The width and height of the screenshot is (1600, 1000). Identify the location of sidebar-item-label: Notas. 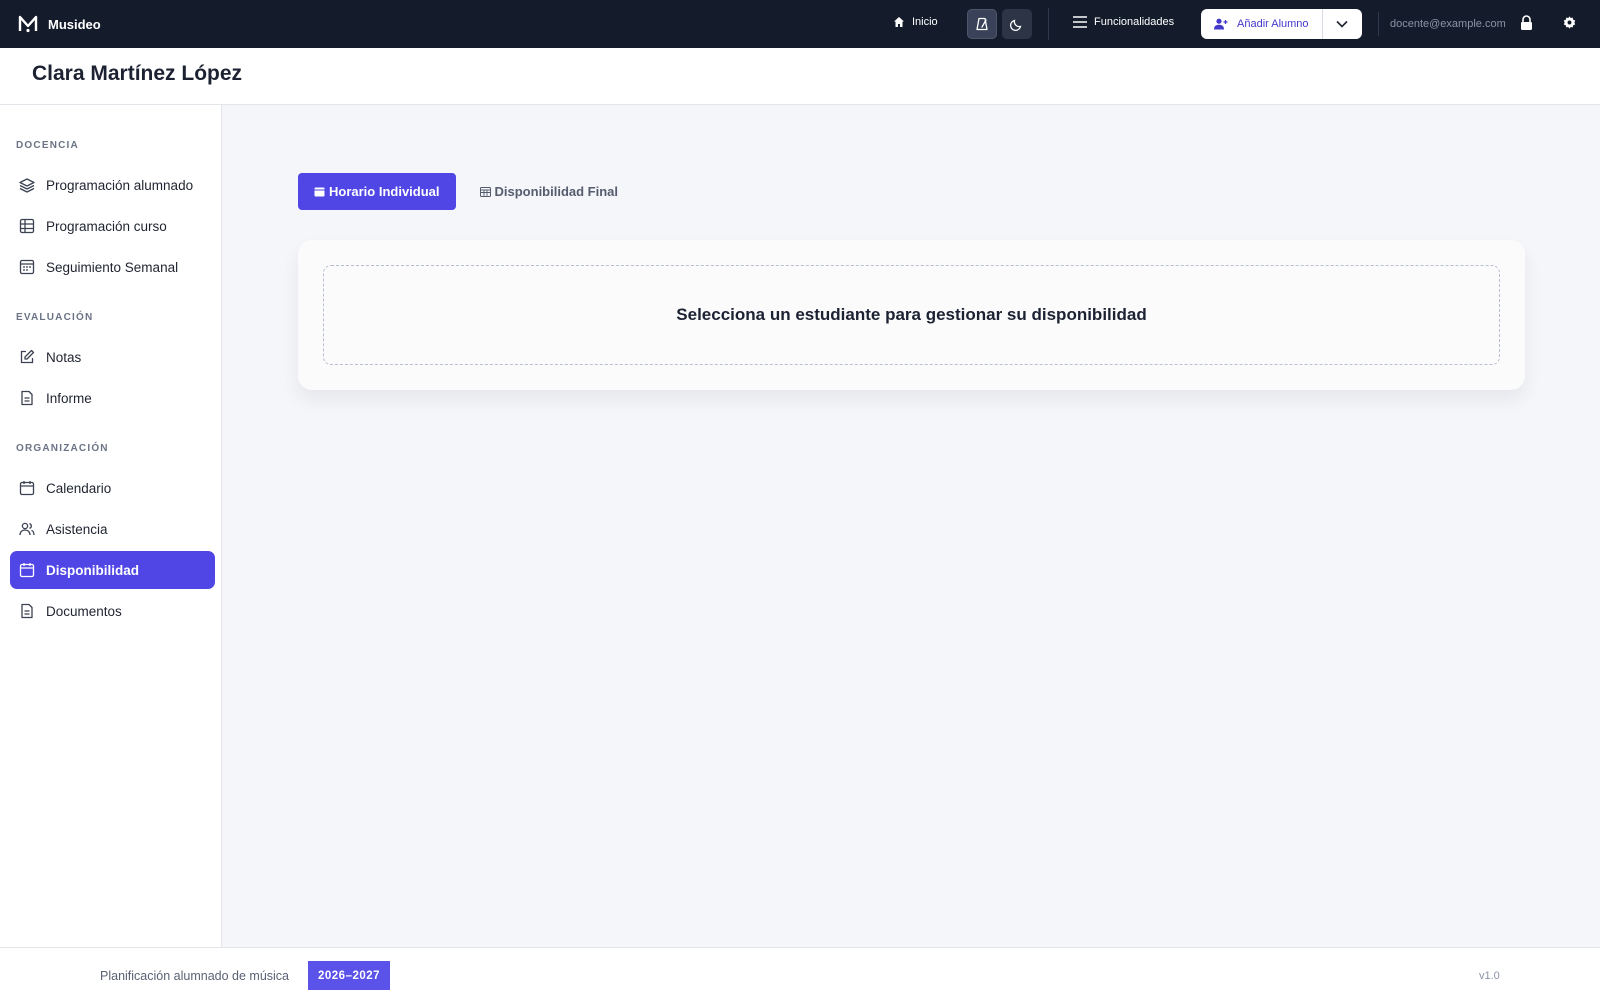
(64, 357).